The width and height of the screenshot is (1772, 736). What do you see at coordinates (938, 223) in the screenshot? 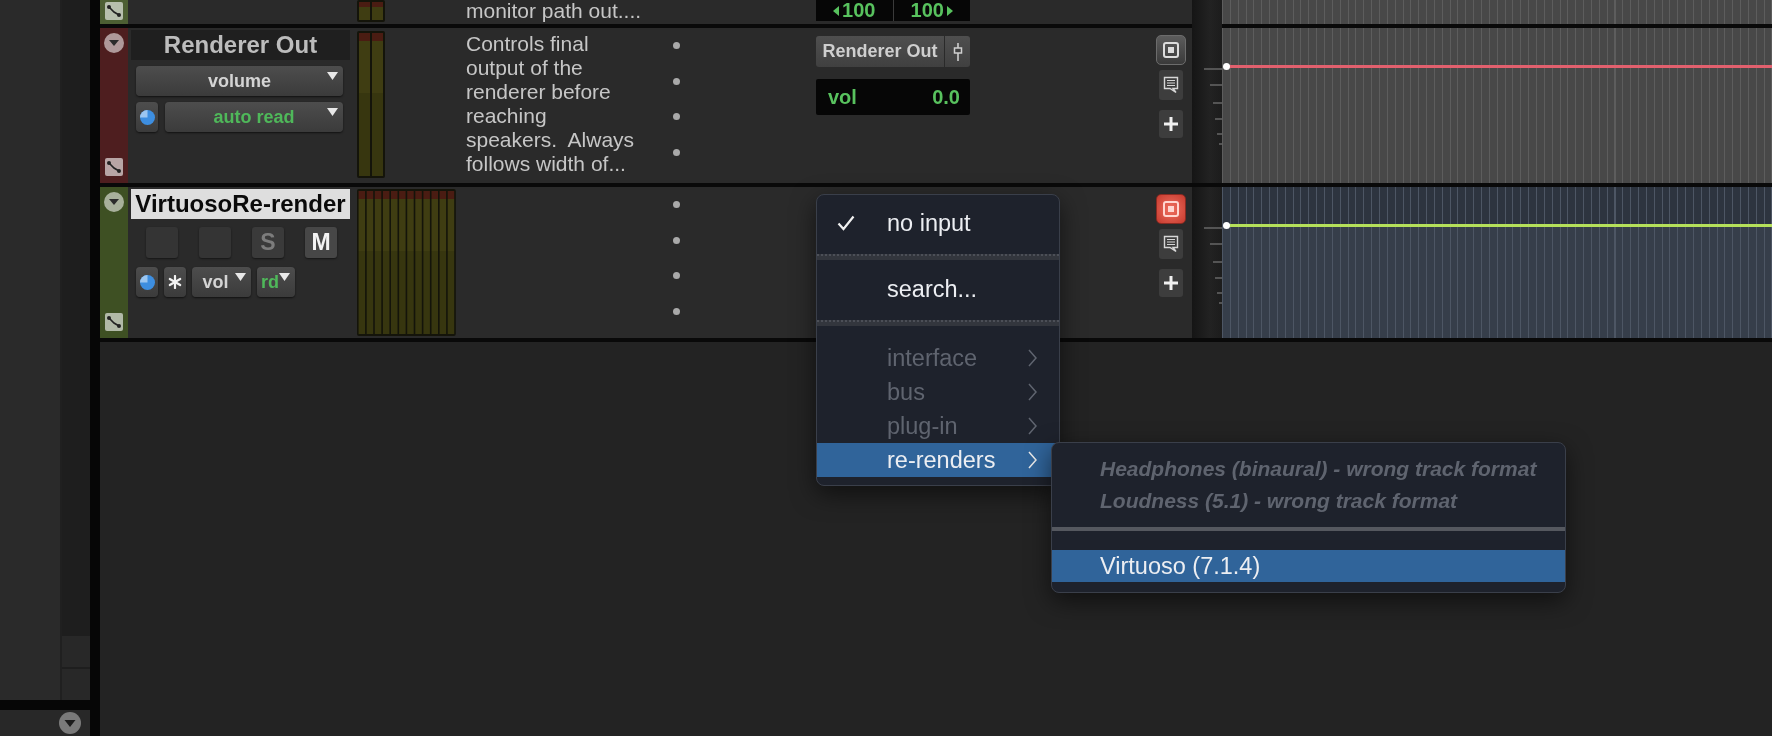
I see `menu-item: no input` at bounding box center [938, 223].